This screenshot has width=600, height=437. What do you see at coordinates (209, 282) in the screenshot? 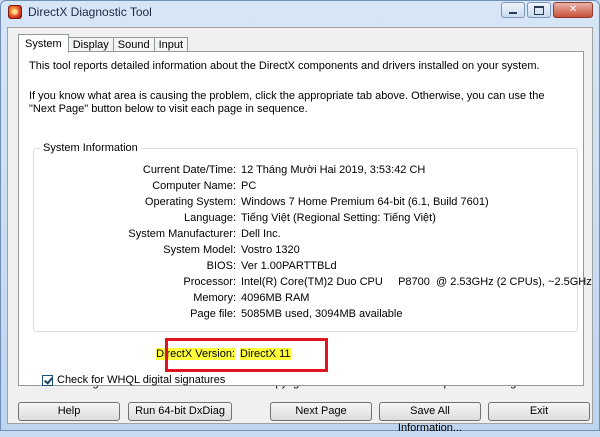
I see `info-label: Processor:` at bounding box center [209, 282].